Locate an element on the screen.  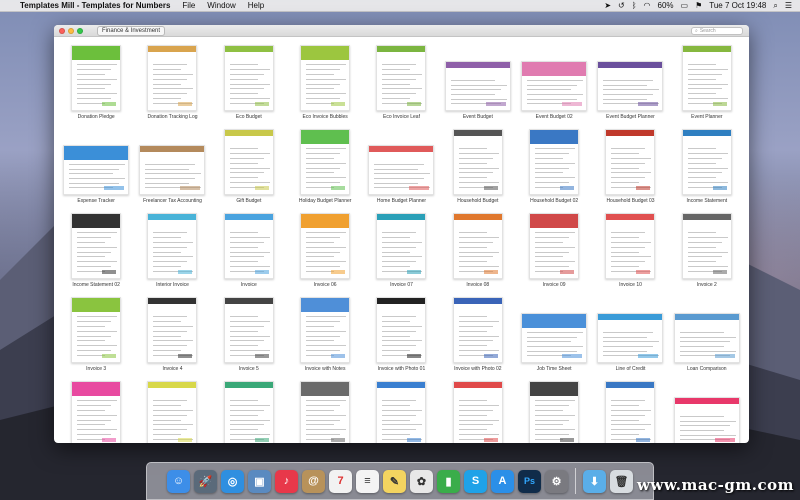
location-icon: ➤ is located at coordinates (607, 5).